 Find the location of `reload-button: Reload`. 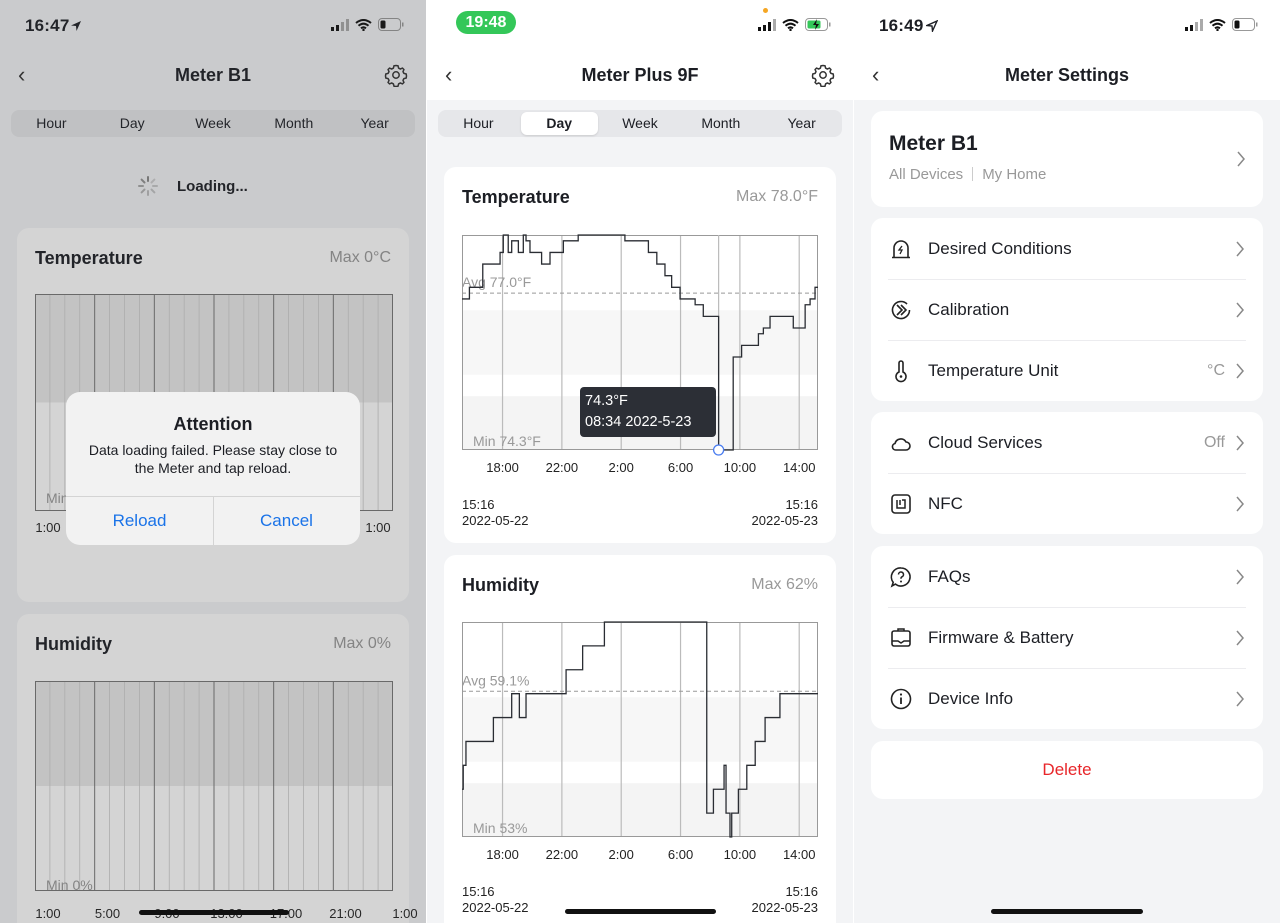

reload-button: Reload is located at coordinates (139, 520).